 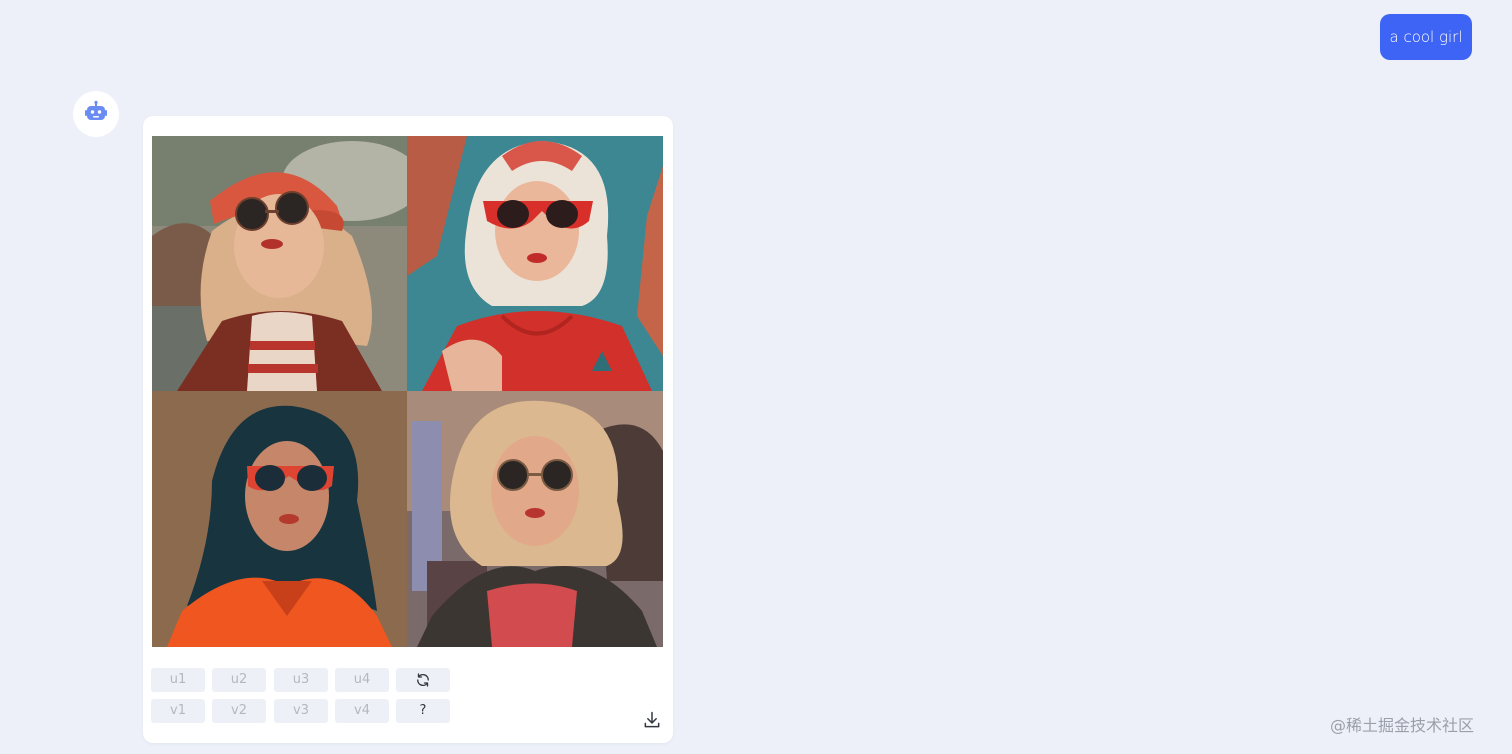 I want to click on variation-button-v4: v4, so click(x=362, y=711).